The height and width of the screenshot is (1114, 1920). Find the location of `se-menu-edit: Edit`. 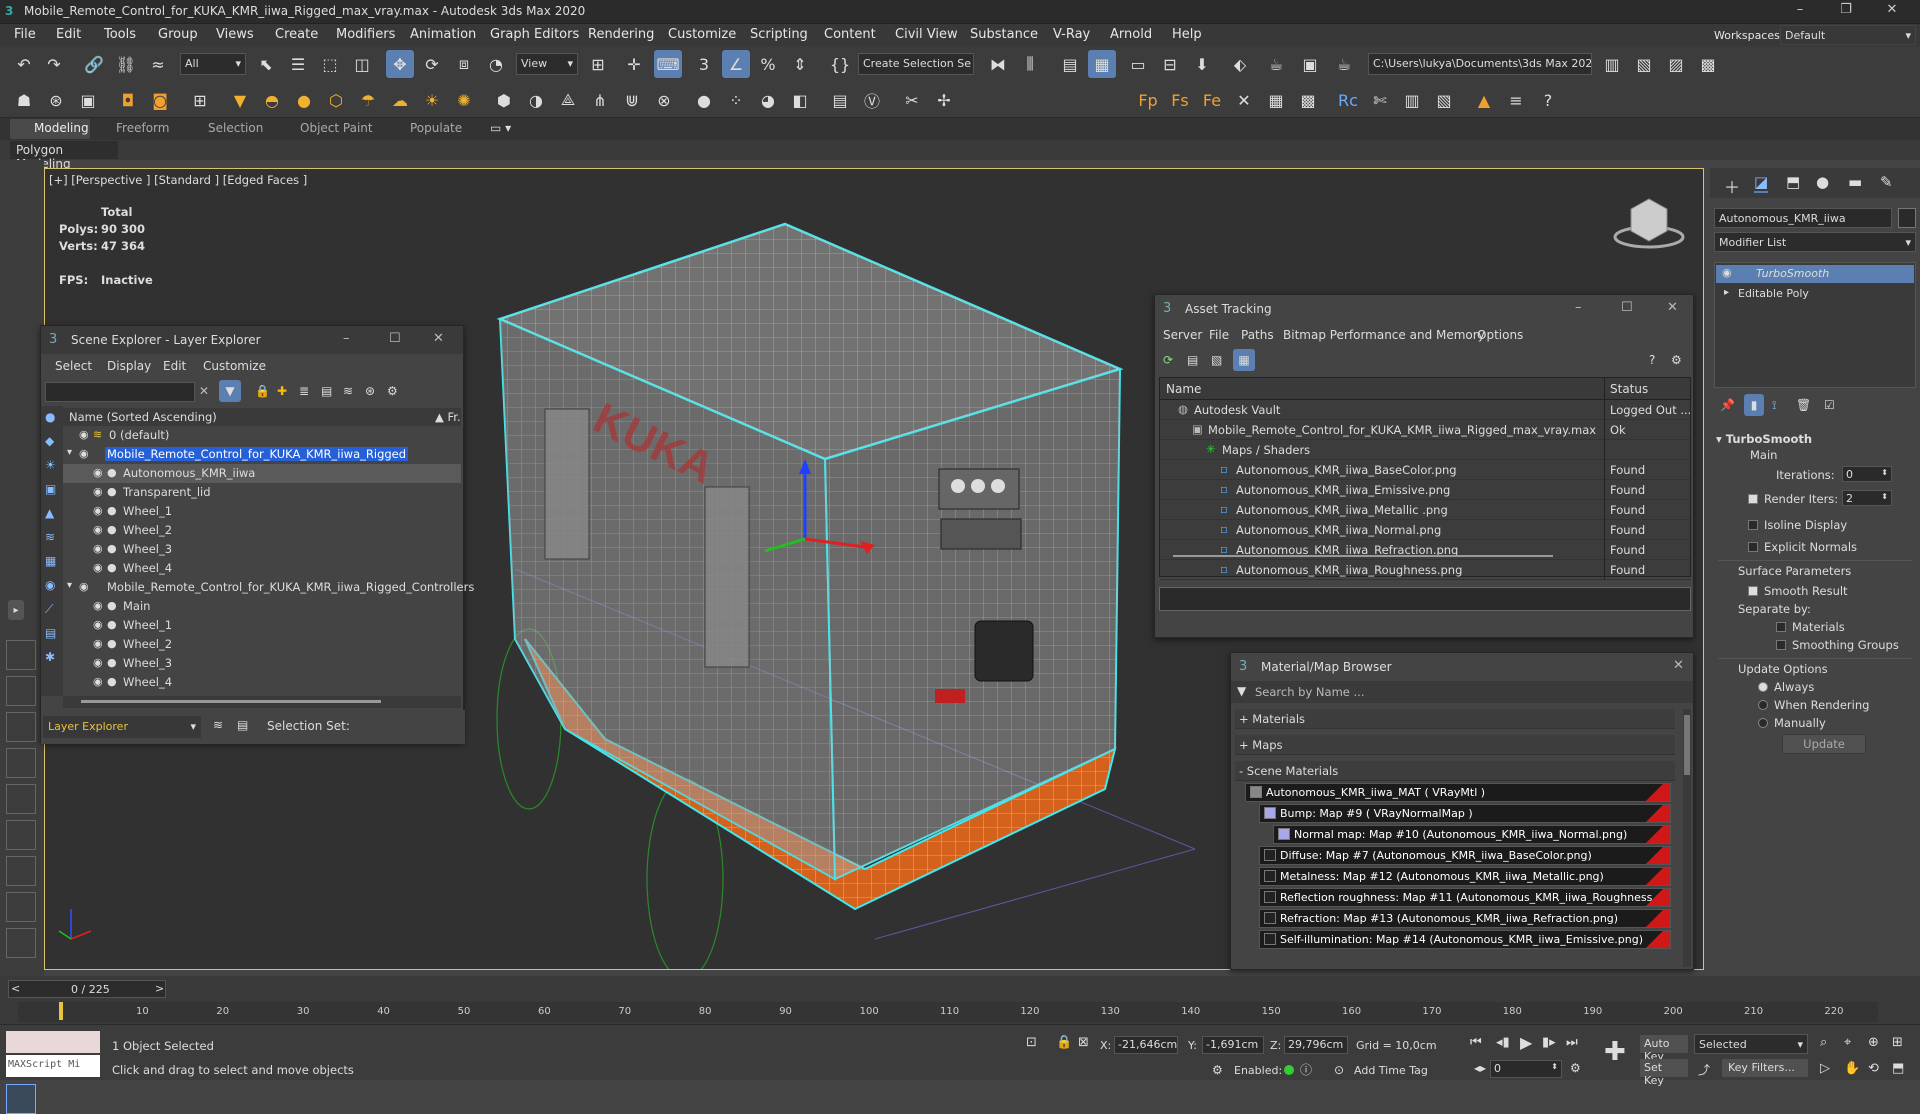

se-menu-edit: Edit is located at coordinates (174, 366).